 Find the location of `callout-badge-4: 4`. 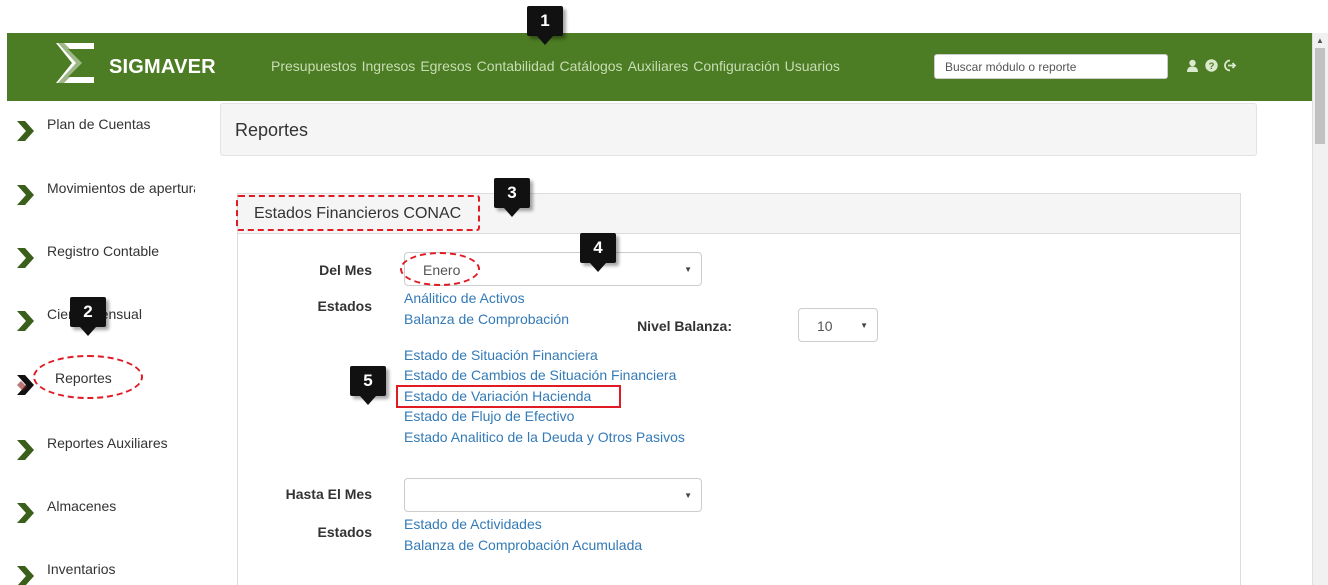

callout-badge-4: 4 is located at coordinates (598, 252).